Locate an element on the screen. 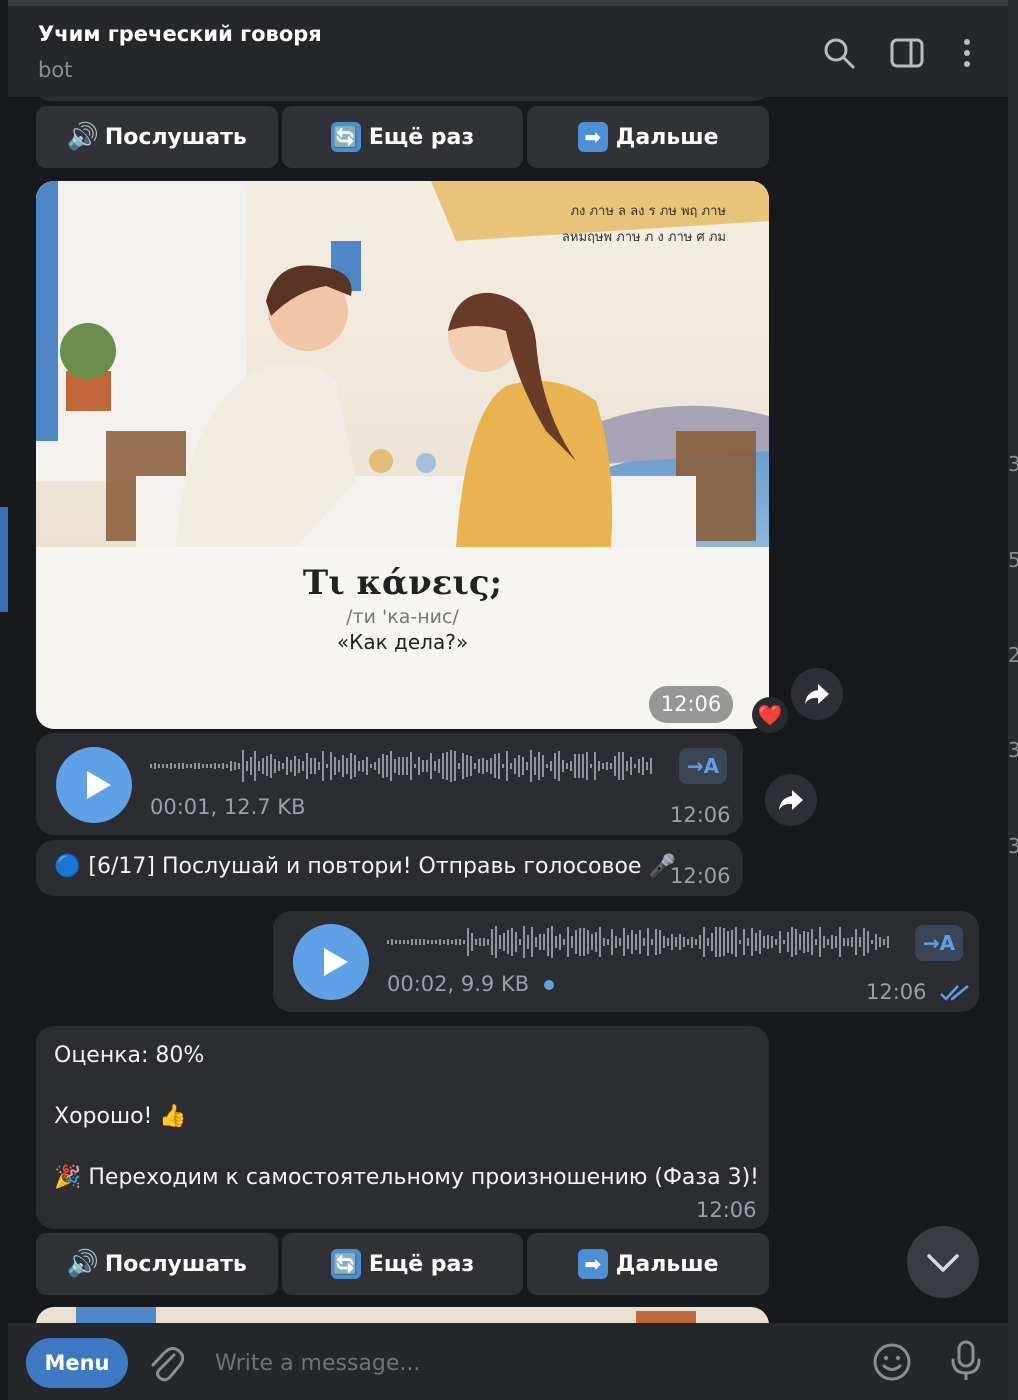 This screenshot has height=1400, width=1018. sidebar-toggle-icon is located at coordinates (907, 53).